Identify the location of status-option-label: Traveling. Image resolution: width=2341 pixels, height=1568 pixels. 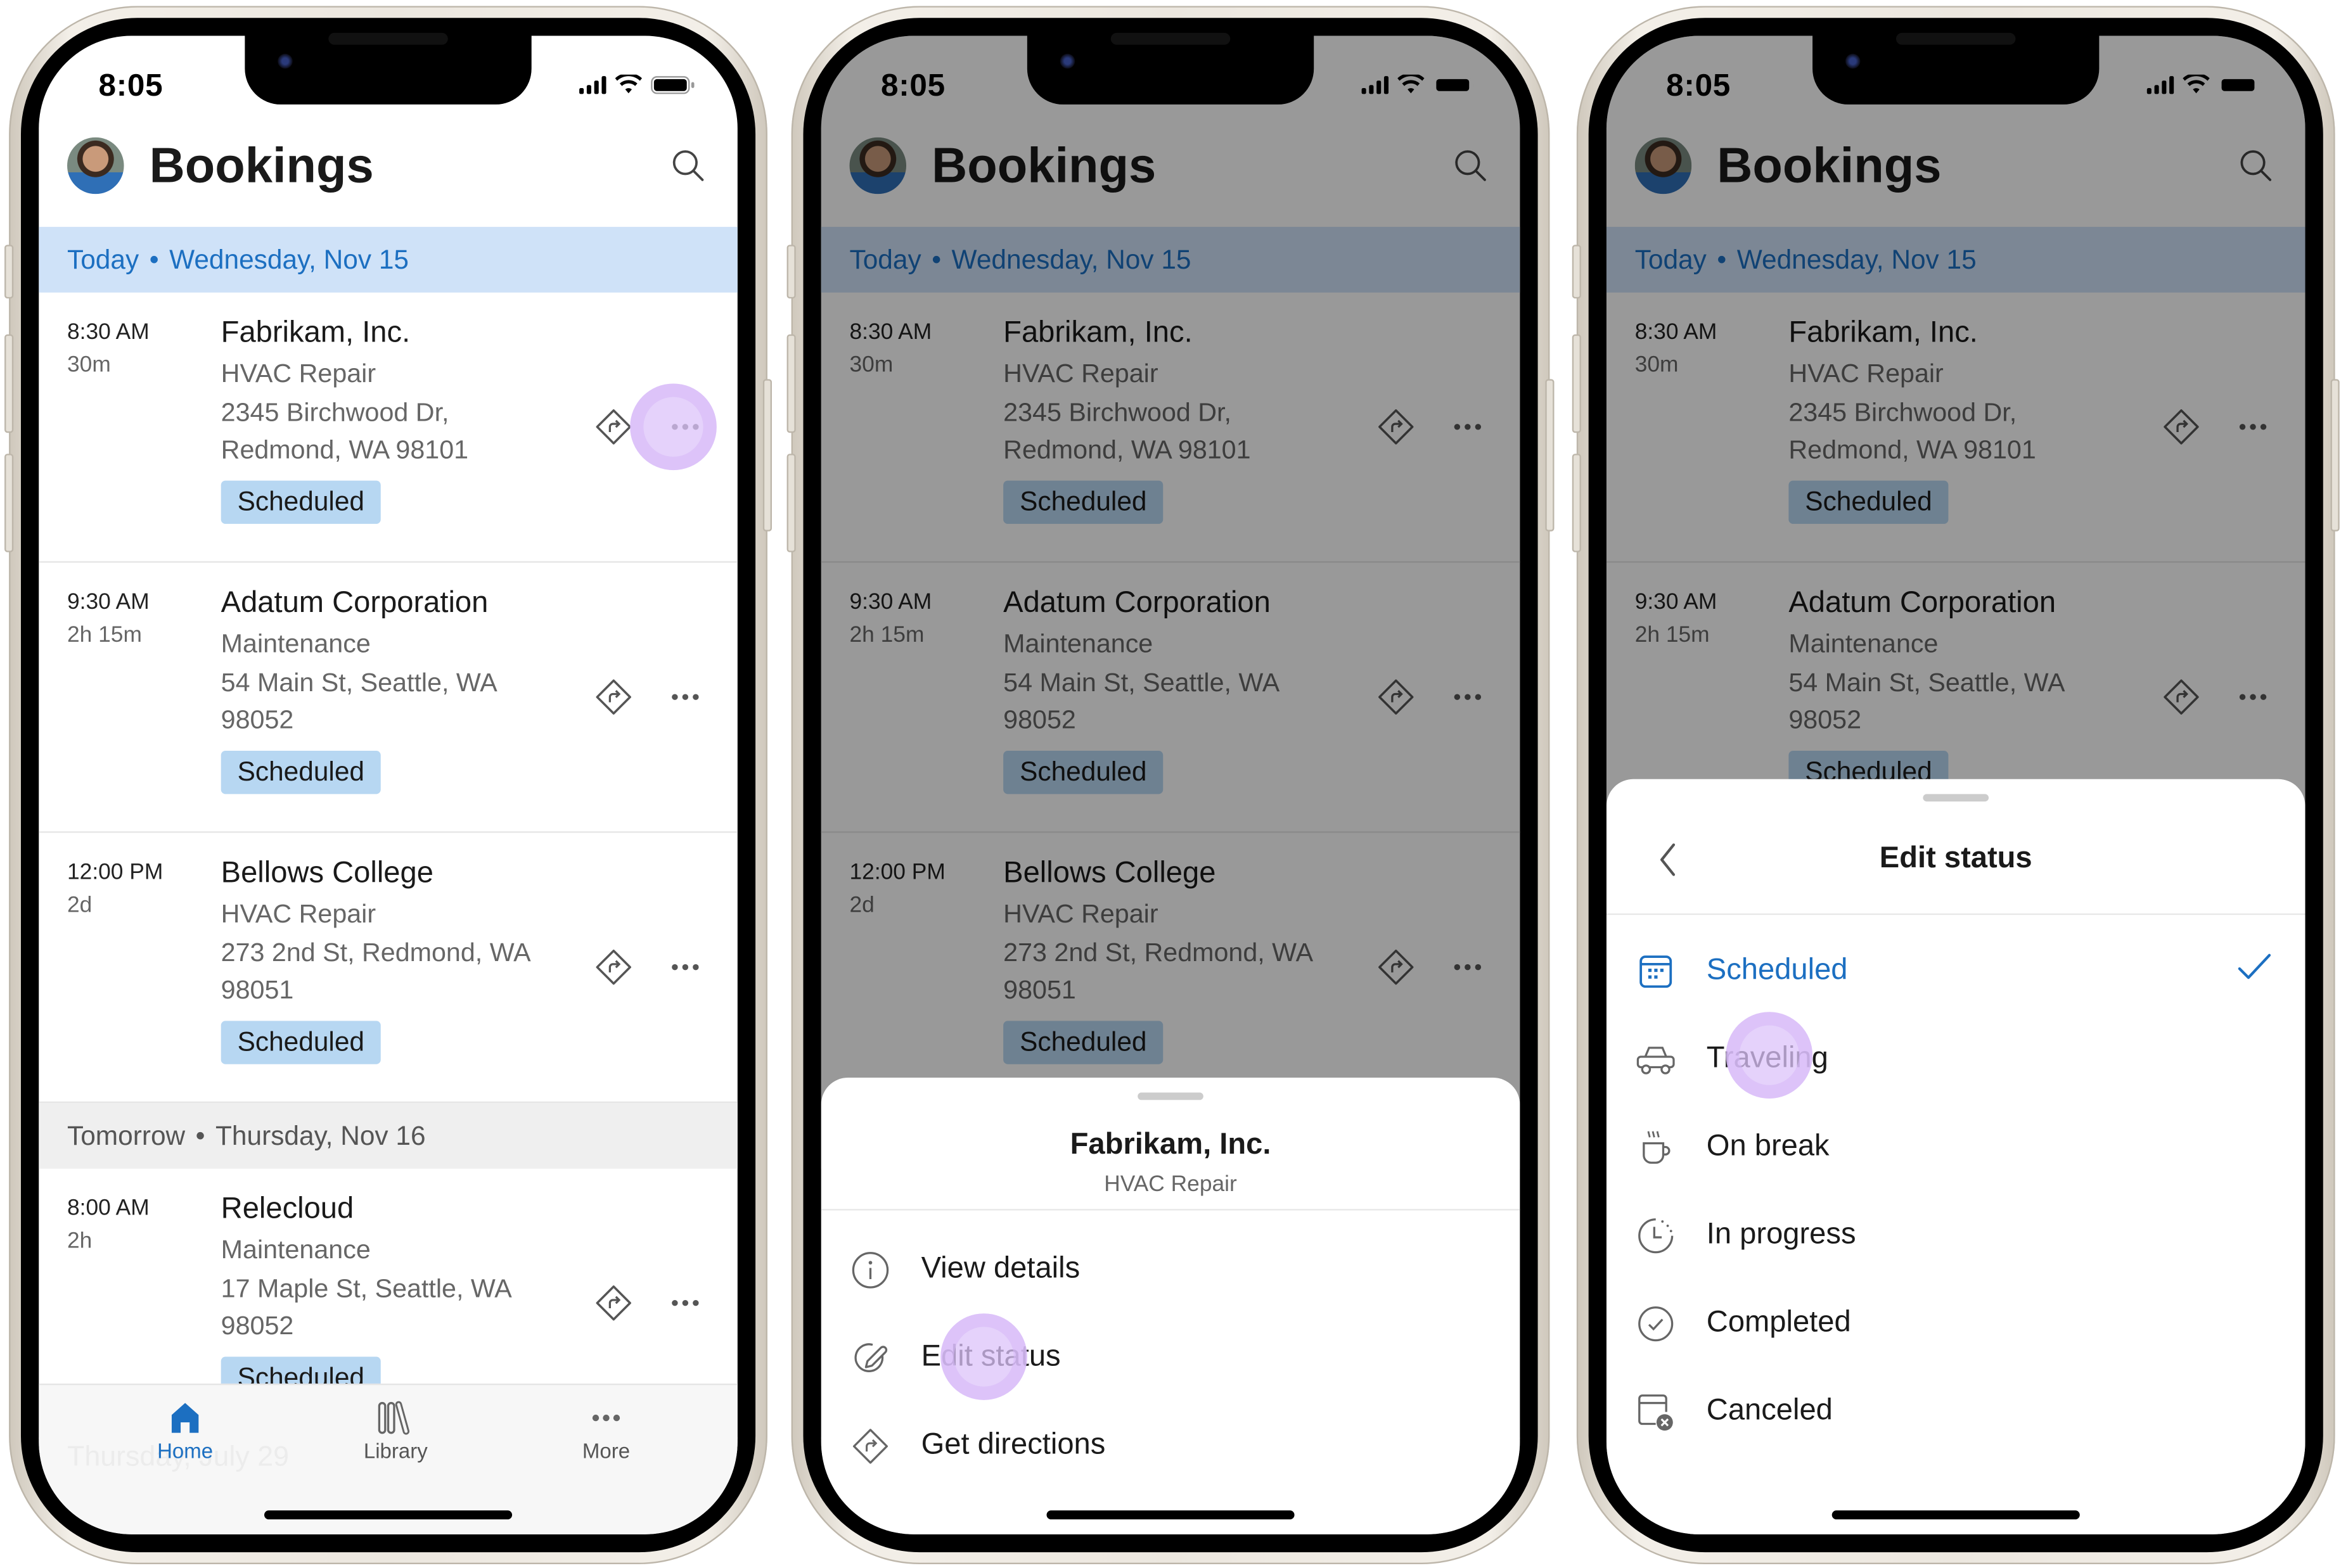
(1767, 1058).